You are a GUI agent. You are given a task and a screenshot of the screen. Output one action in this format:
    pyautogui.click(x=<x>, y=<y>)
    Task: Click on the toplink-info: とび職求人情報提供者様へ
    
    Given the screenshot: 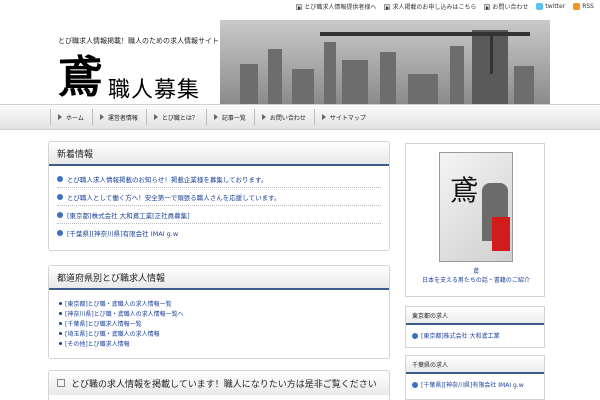 What is the action you would take?
    pyautogui.click(x=336, y=6)
    